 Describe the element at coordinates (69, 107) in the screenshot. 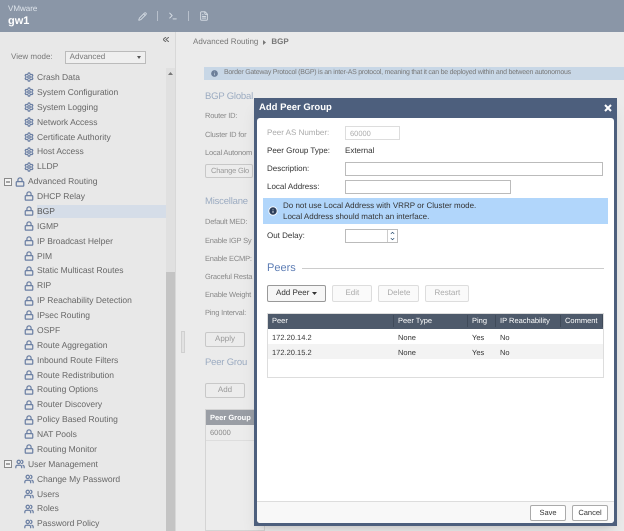

I see `tree-item: System Logging` at that location.